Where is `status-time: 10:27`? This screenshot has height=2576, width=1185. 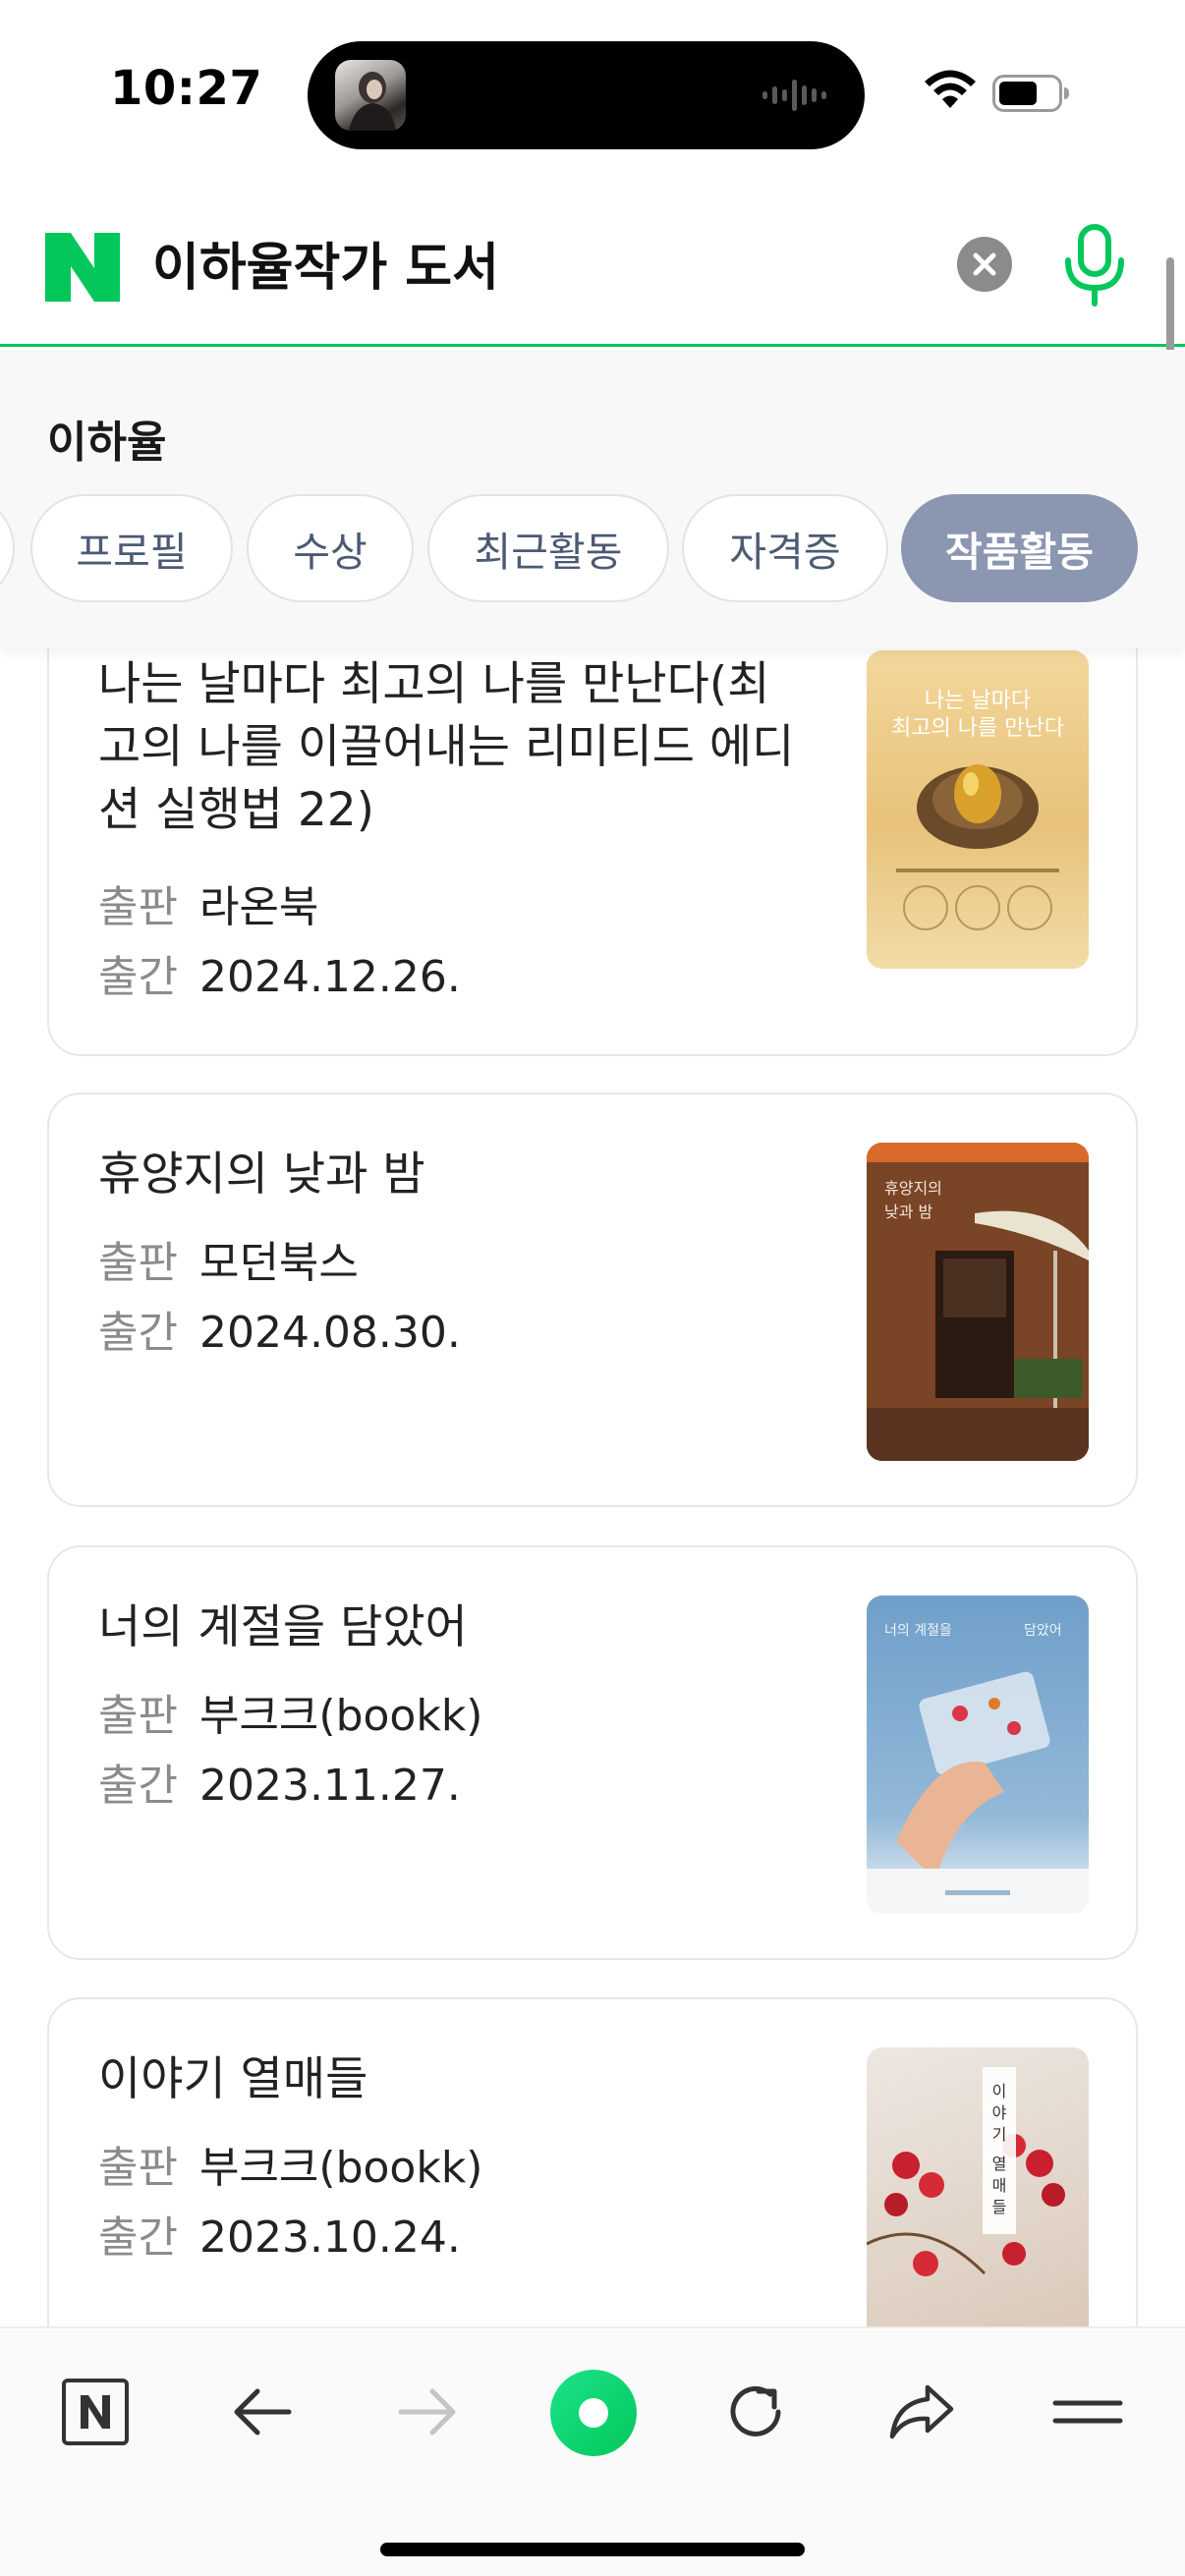
status-time: 10:27 is located at coordinates (186, 88).